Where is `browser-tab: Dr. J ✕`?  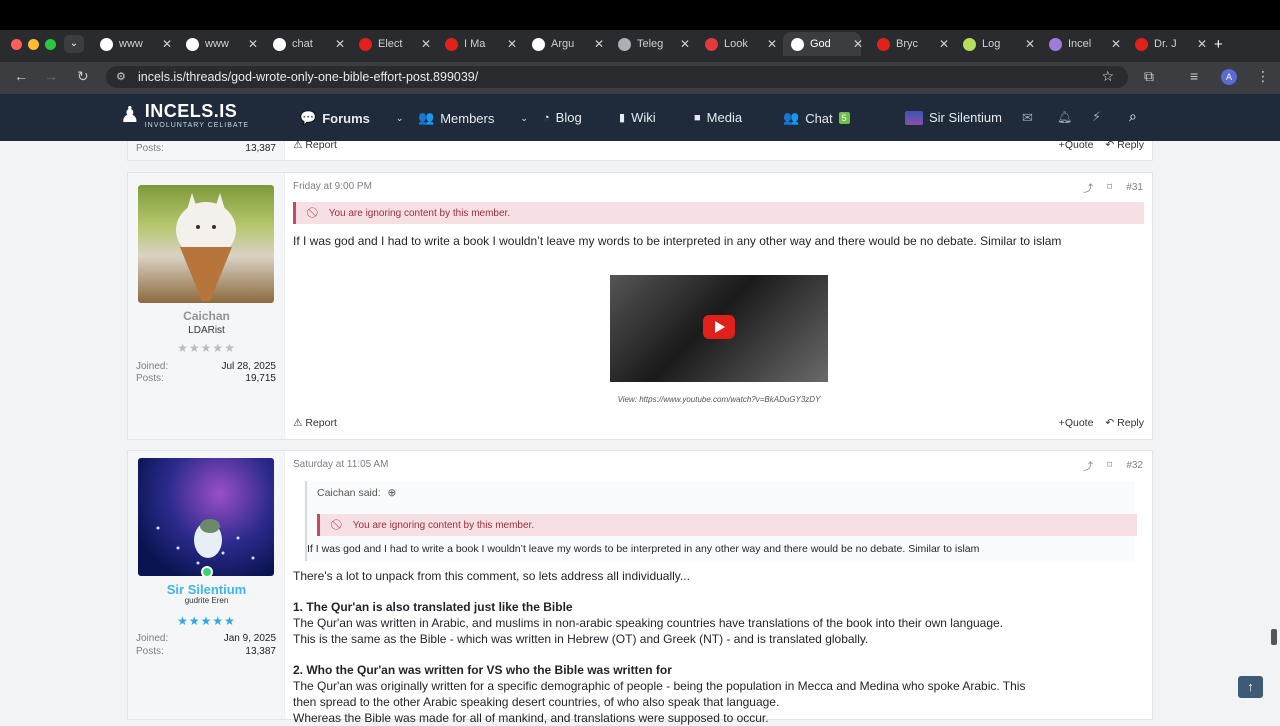
browser-tab: Dr. J ✕ is located at coordinates (1167, 44).